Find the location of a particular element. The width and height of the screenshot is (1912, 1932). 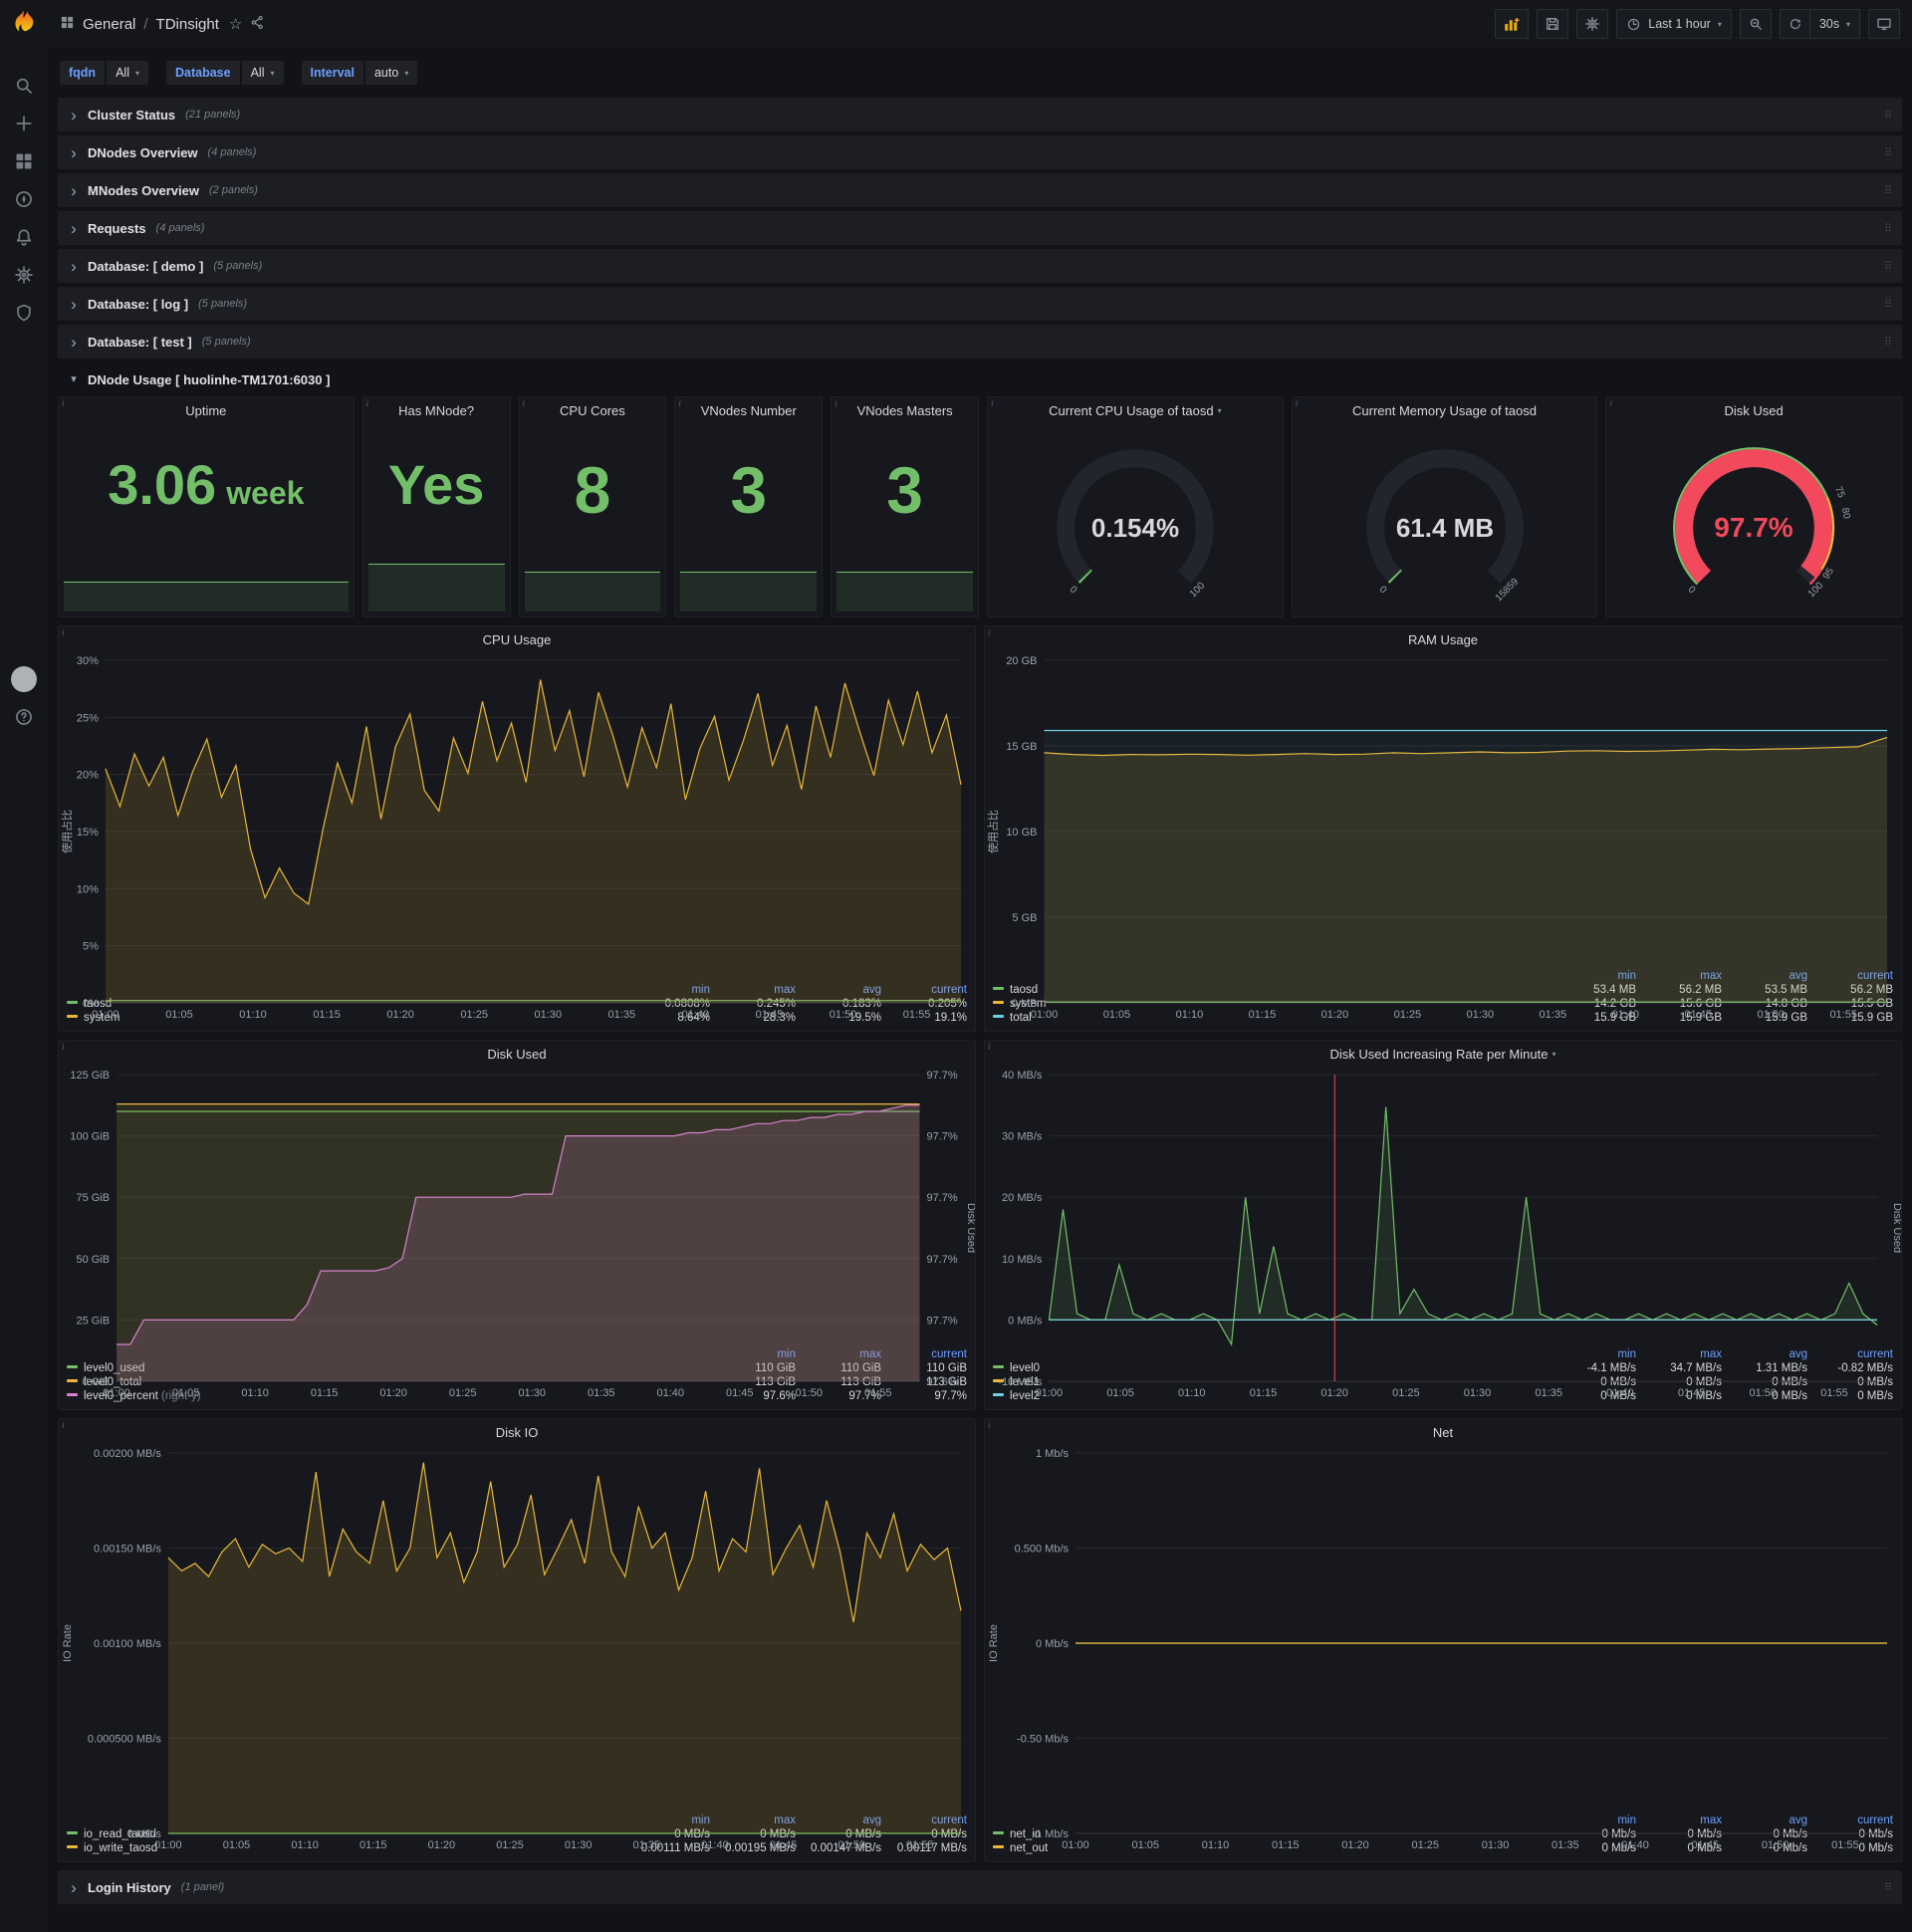

favorite-star-icon: ☆ is located at coordinates (235, 24).